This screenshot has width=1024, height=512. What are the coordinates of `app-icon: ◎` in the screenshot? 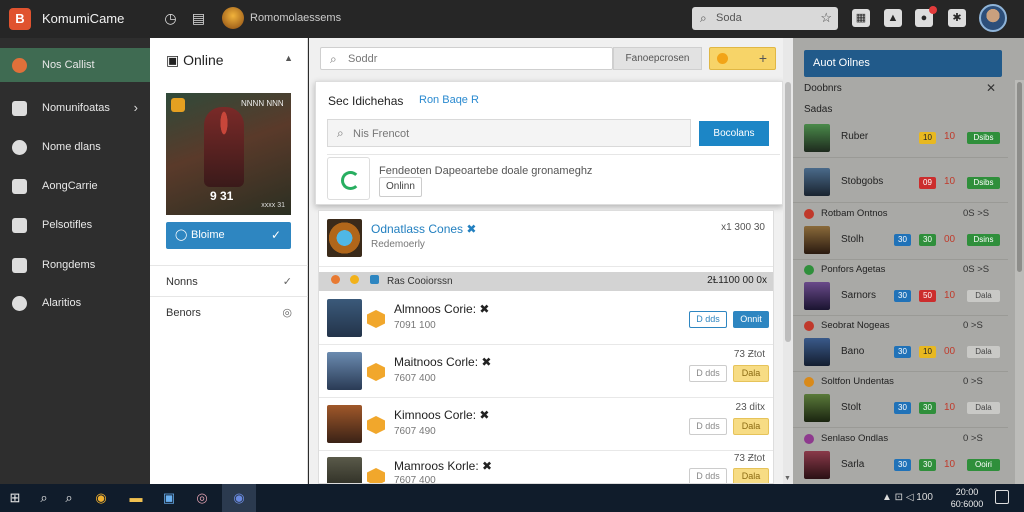 It's located at (202, 498).